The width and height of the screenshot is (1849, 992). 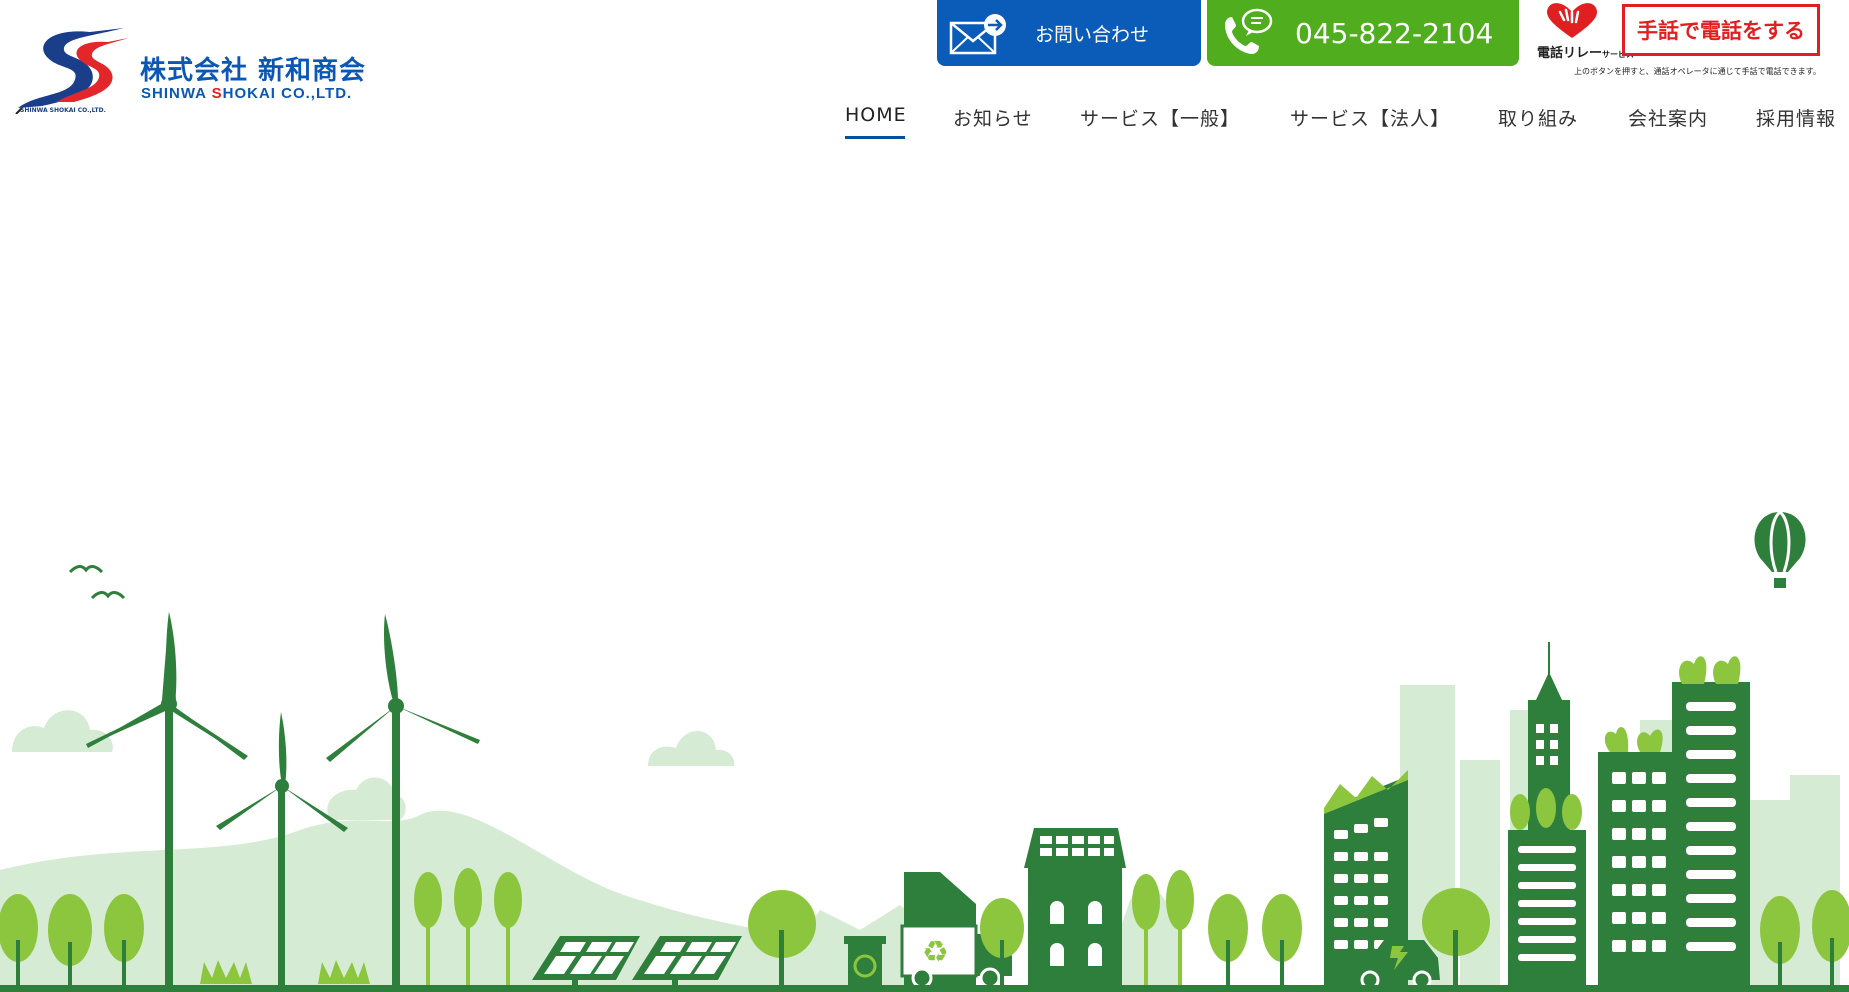 I want to click on bird-icon, so click(x=97, y=582).